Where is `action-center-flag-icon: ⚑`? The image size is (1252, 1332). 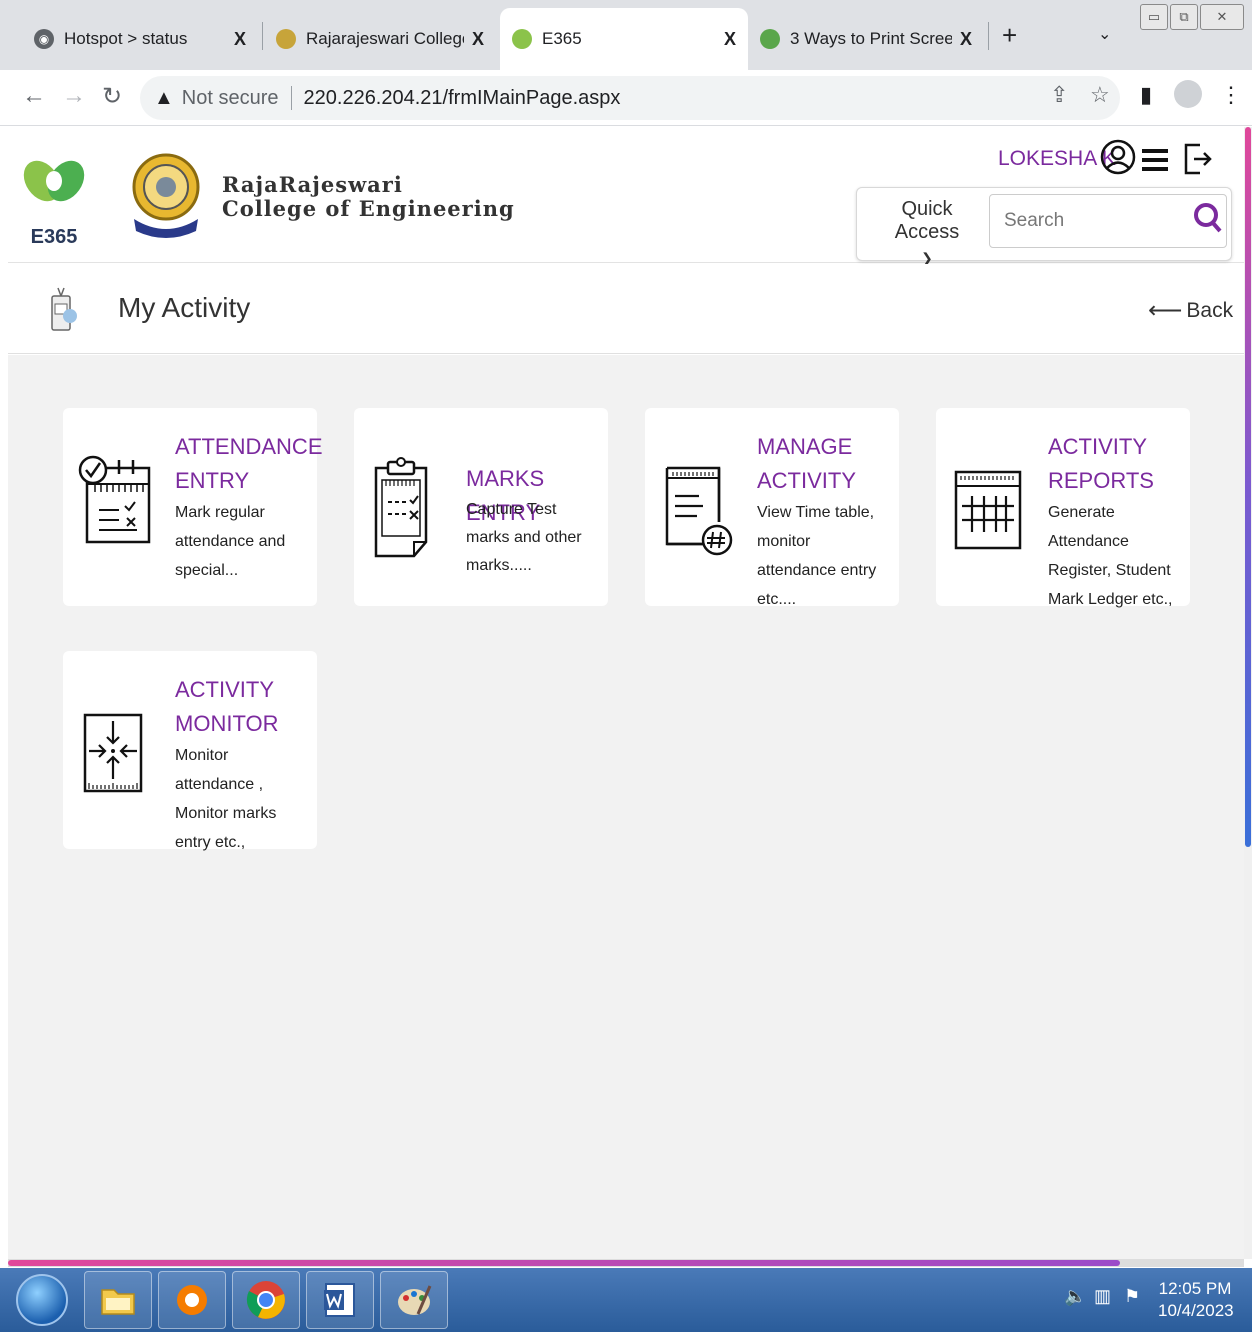 action-center-flag-icon: ⚑ is located at coordinates (1132, 1296).